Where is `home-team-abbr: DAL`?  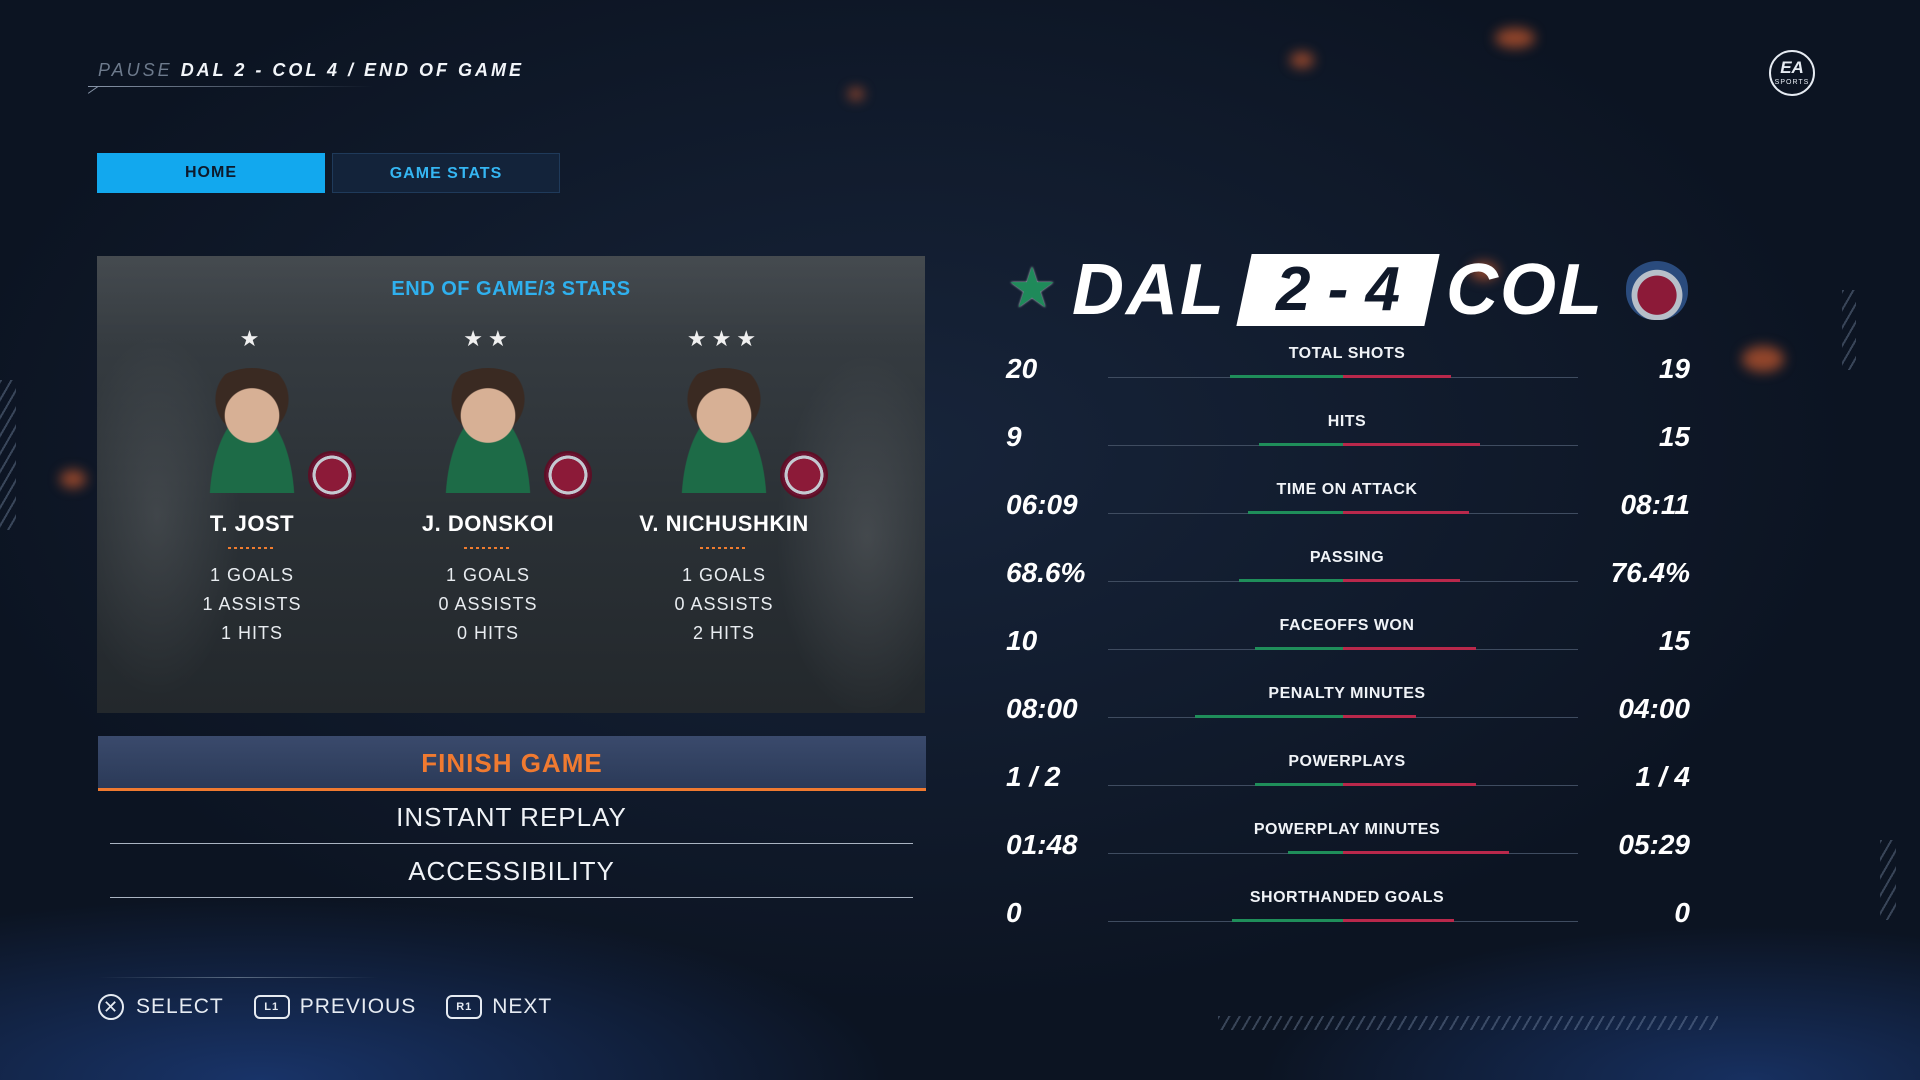
home-team-abbr: DAL is located at coordinates (1149, 290).